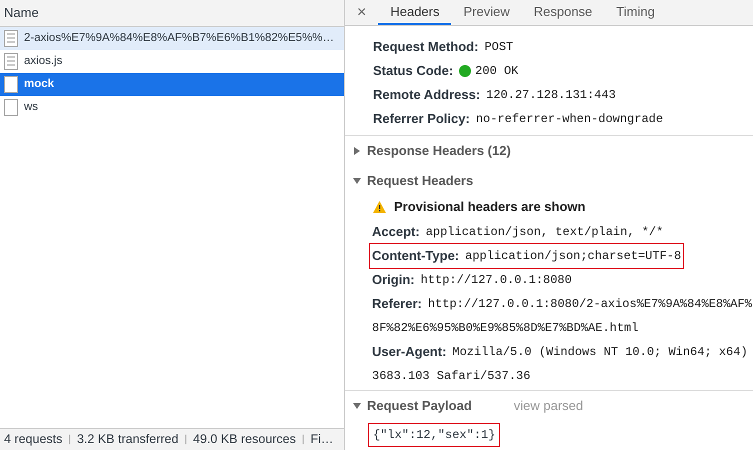  What do you see at coordinates (415, 12) in the screenshot?
I see `tab: Headers` at bounding box center [415, 12].